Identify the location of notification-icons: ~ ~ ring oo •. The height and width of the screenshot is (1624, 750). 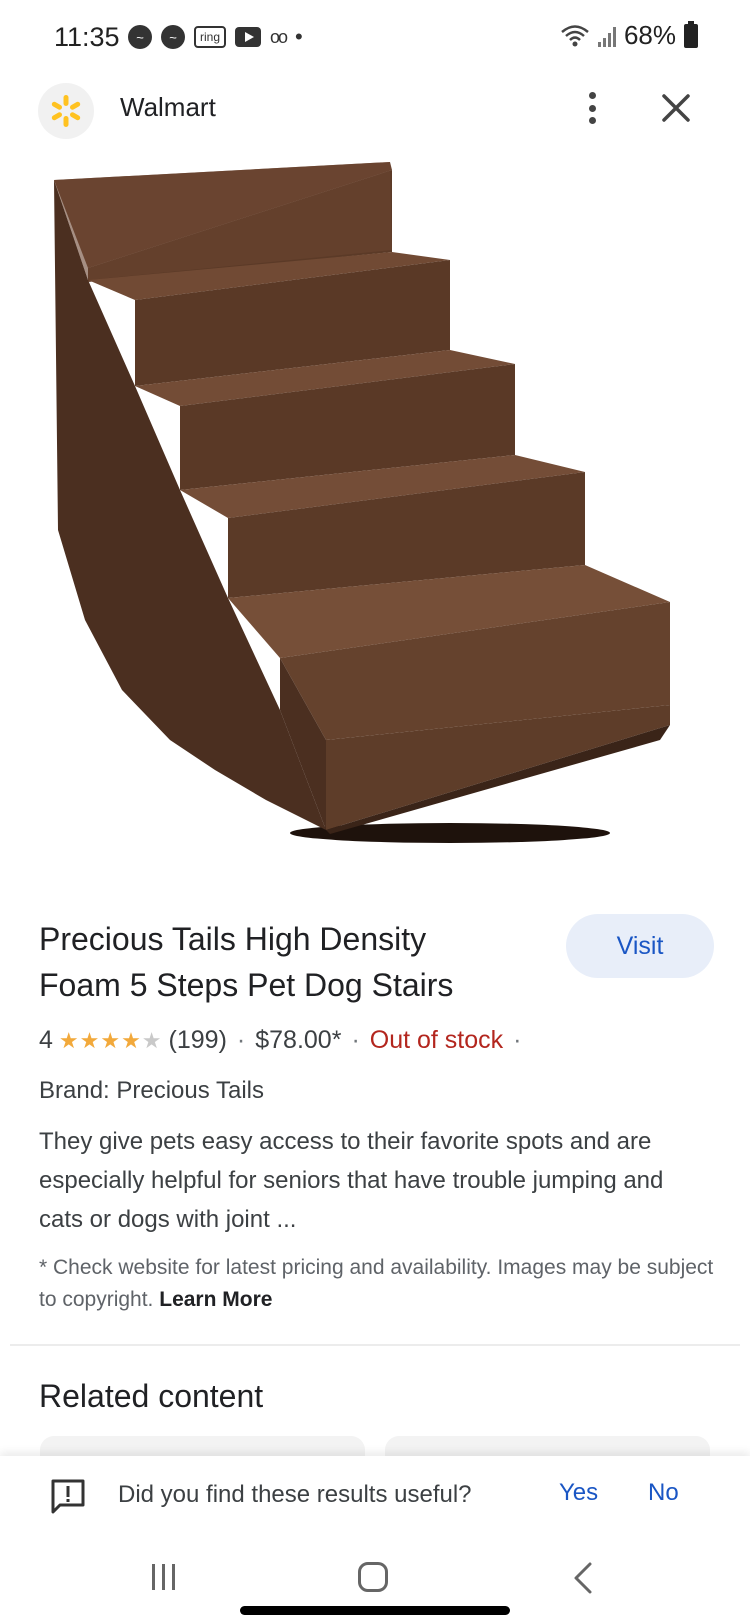
(215, 37).